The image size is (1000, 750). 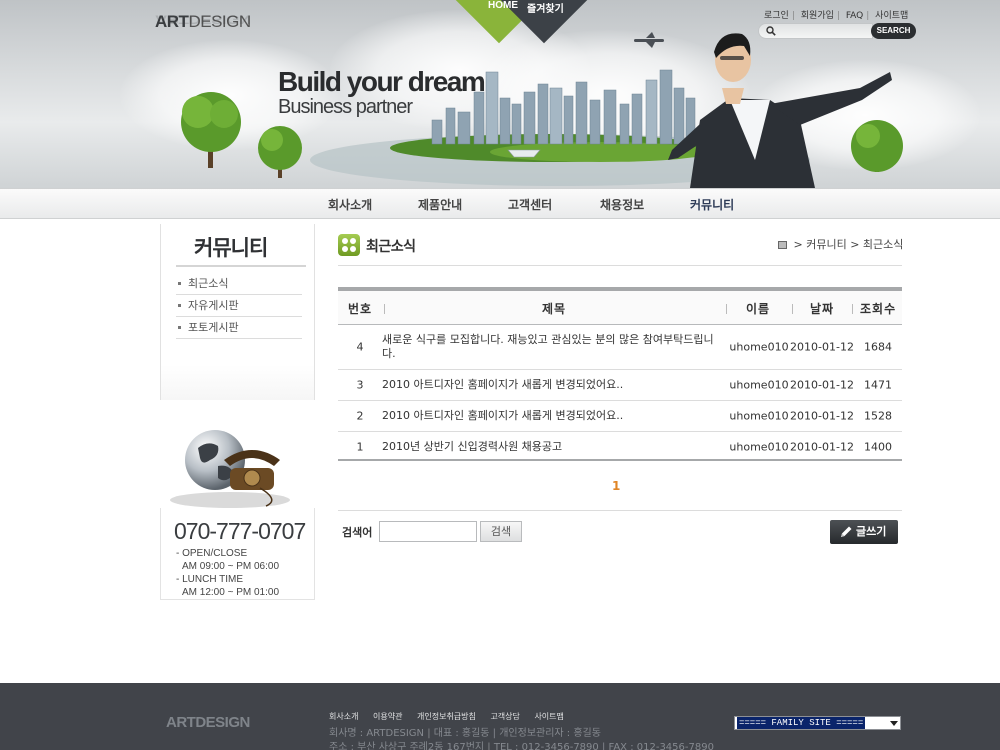 I want to click on board-bottom-border, so click(x=620, y=460).